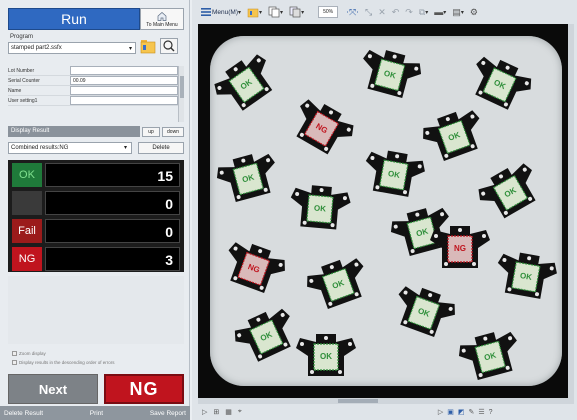 The image size is (577, 420). What do you see at coordinates (169, 46) in the screenshot?
I see `search-icon` at bounding box center [169, 46].